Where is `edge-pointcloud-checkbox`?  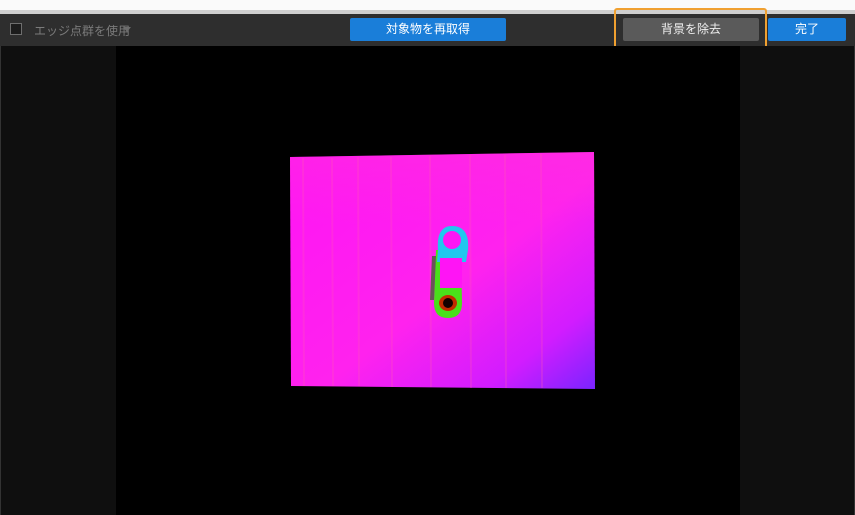 edge-pointcloud-checkbox is located at coordinates (16, 29).